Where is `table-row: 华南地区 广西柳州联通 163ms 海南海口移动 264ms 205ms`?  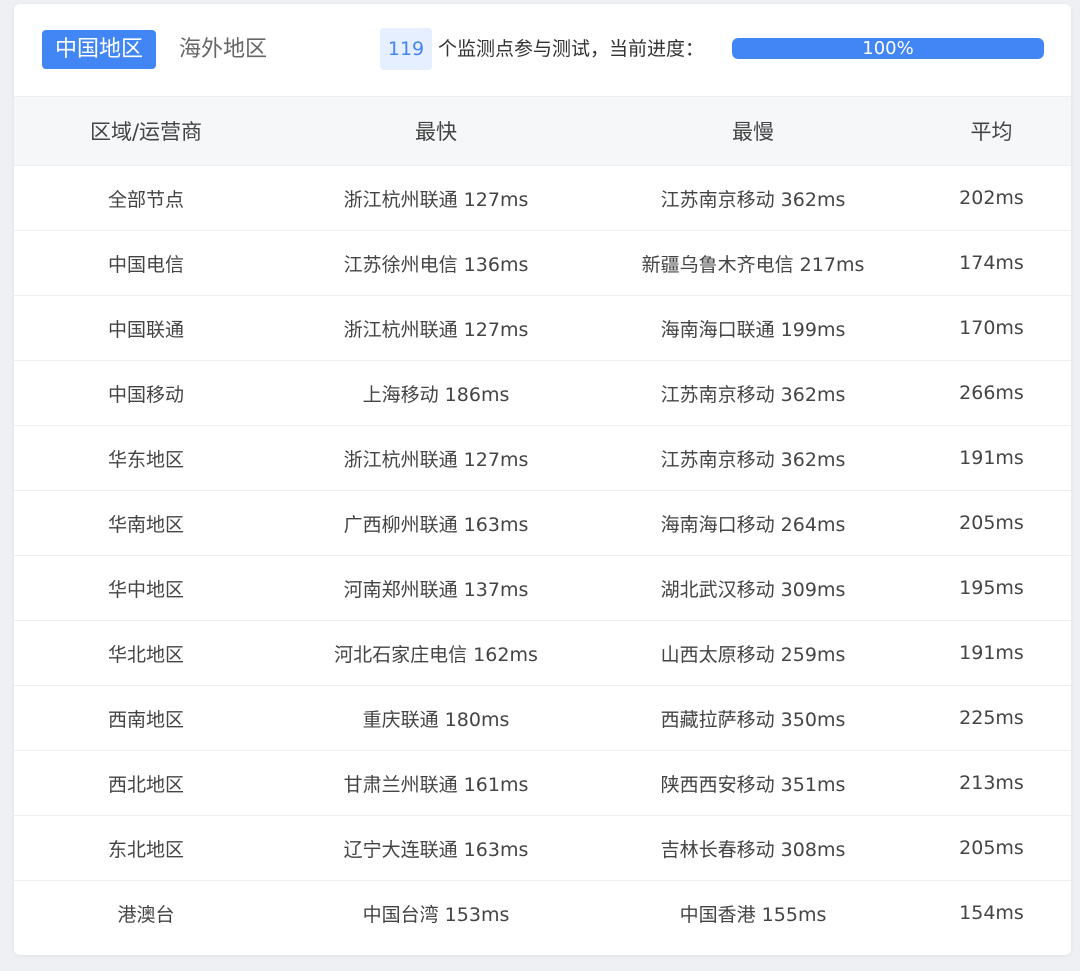
table-row: 华南地区 广西柳州联通 163ms 海南海口移动 264ms 205ms is located at coordinates (542, 523).